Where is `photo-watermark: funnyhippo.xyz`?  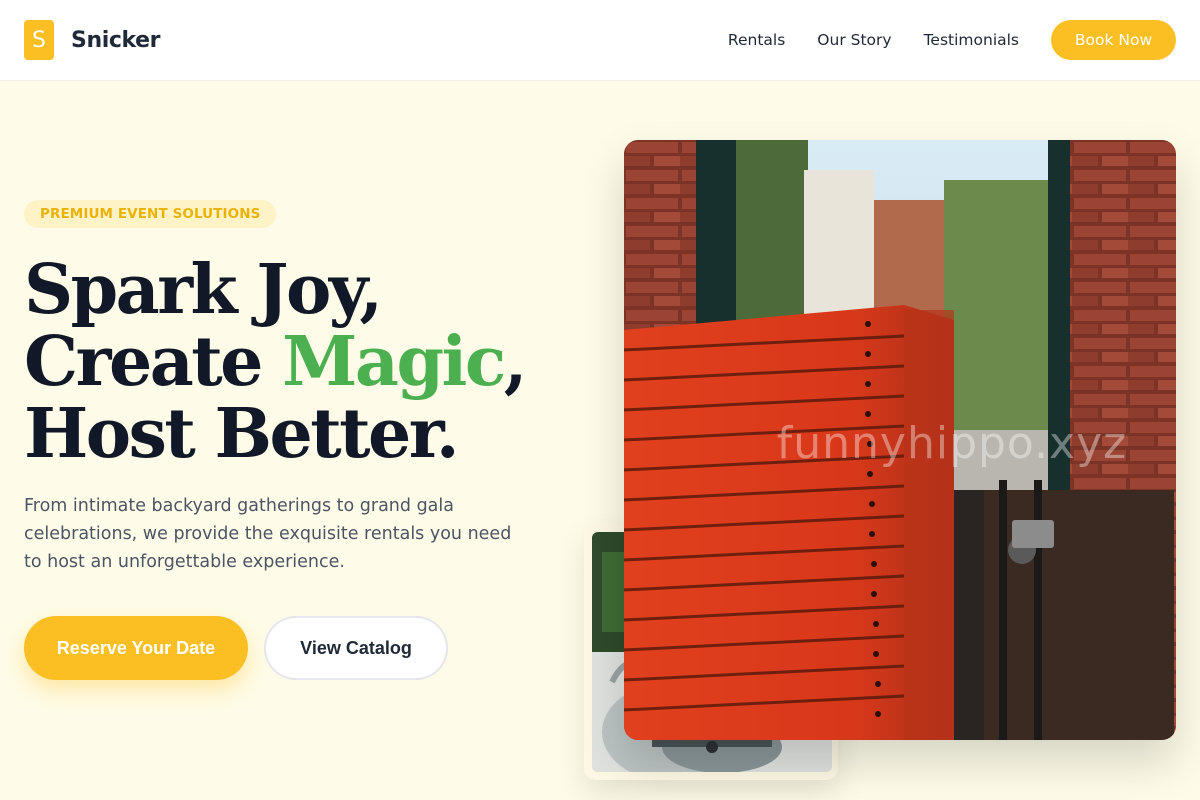 photo-watermark: funnyhippo.xyz is located at coordinates (952, 443).